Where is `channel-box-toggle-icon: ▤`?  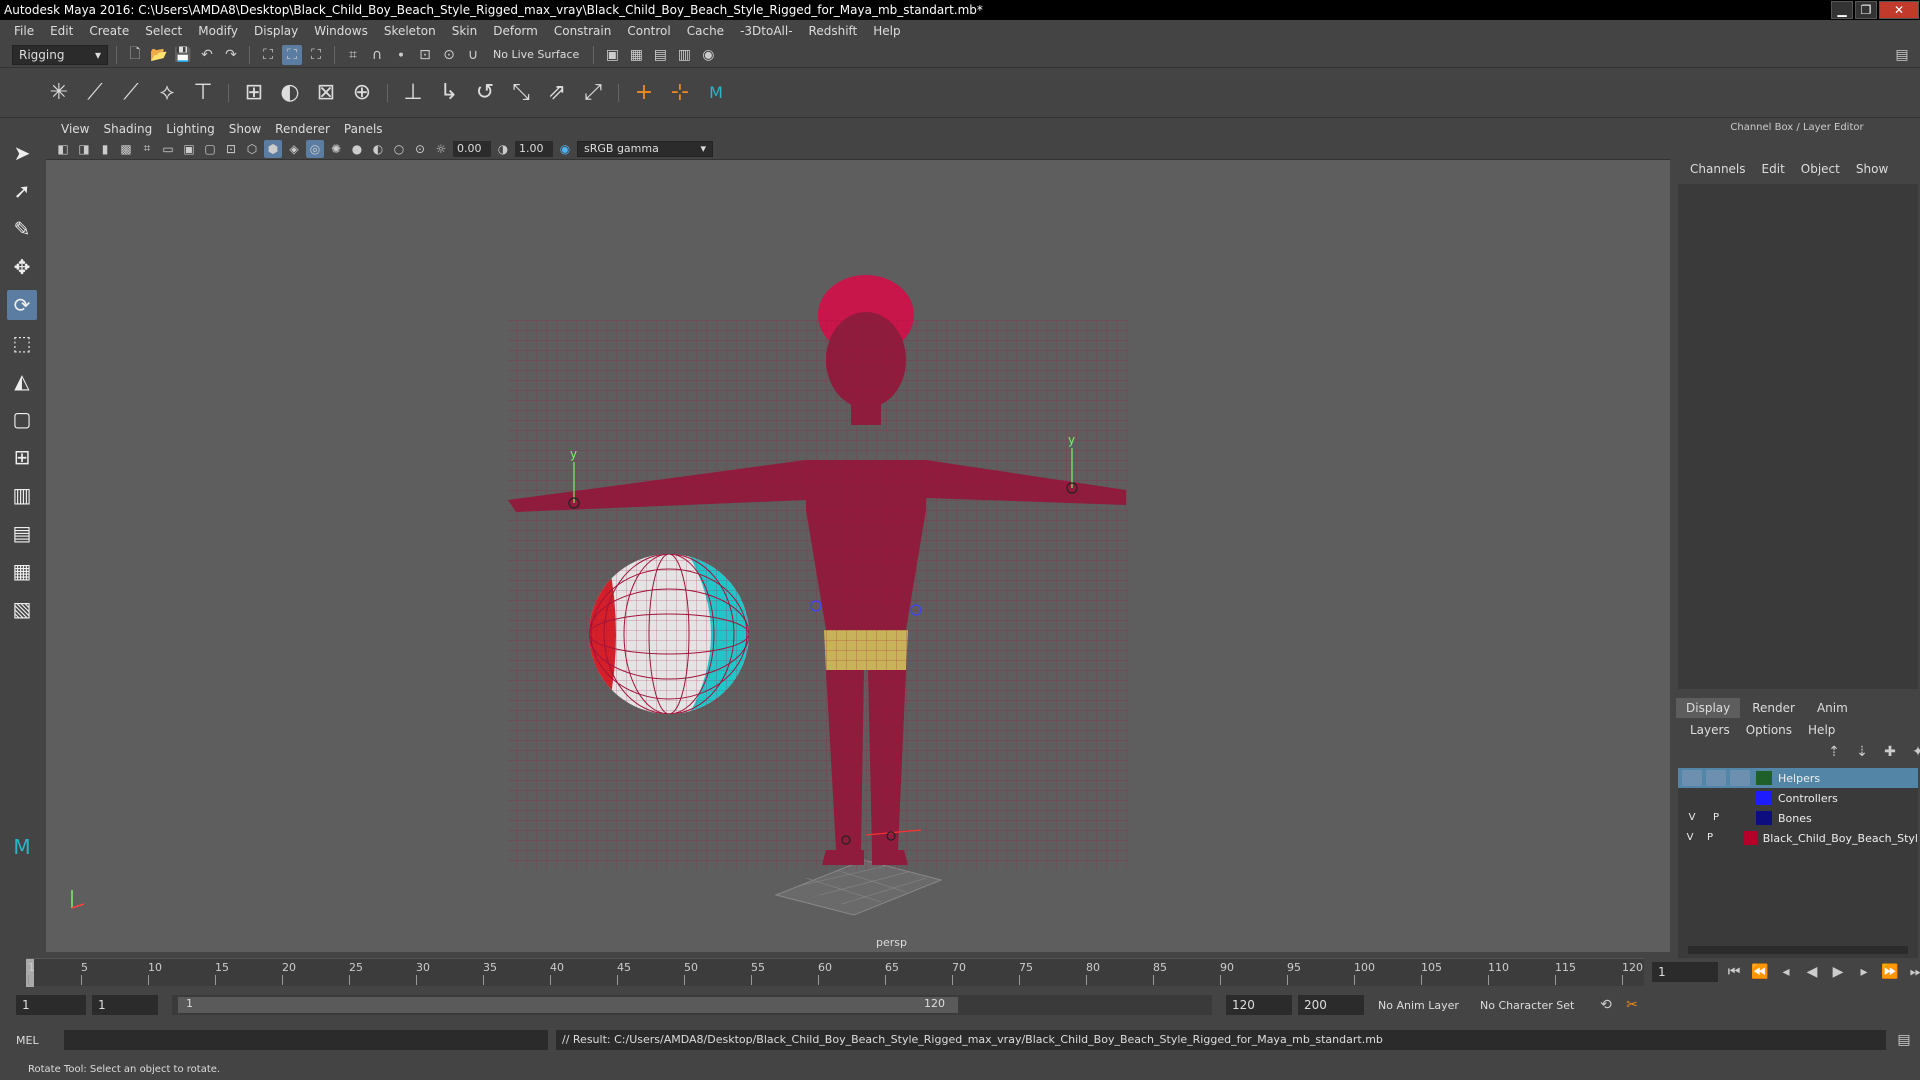 channel-box-toggle-icon: ▤ is located at coordinates (1902, 55).